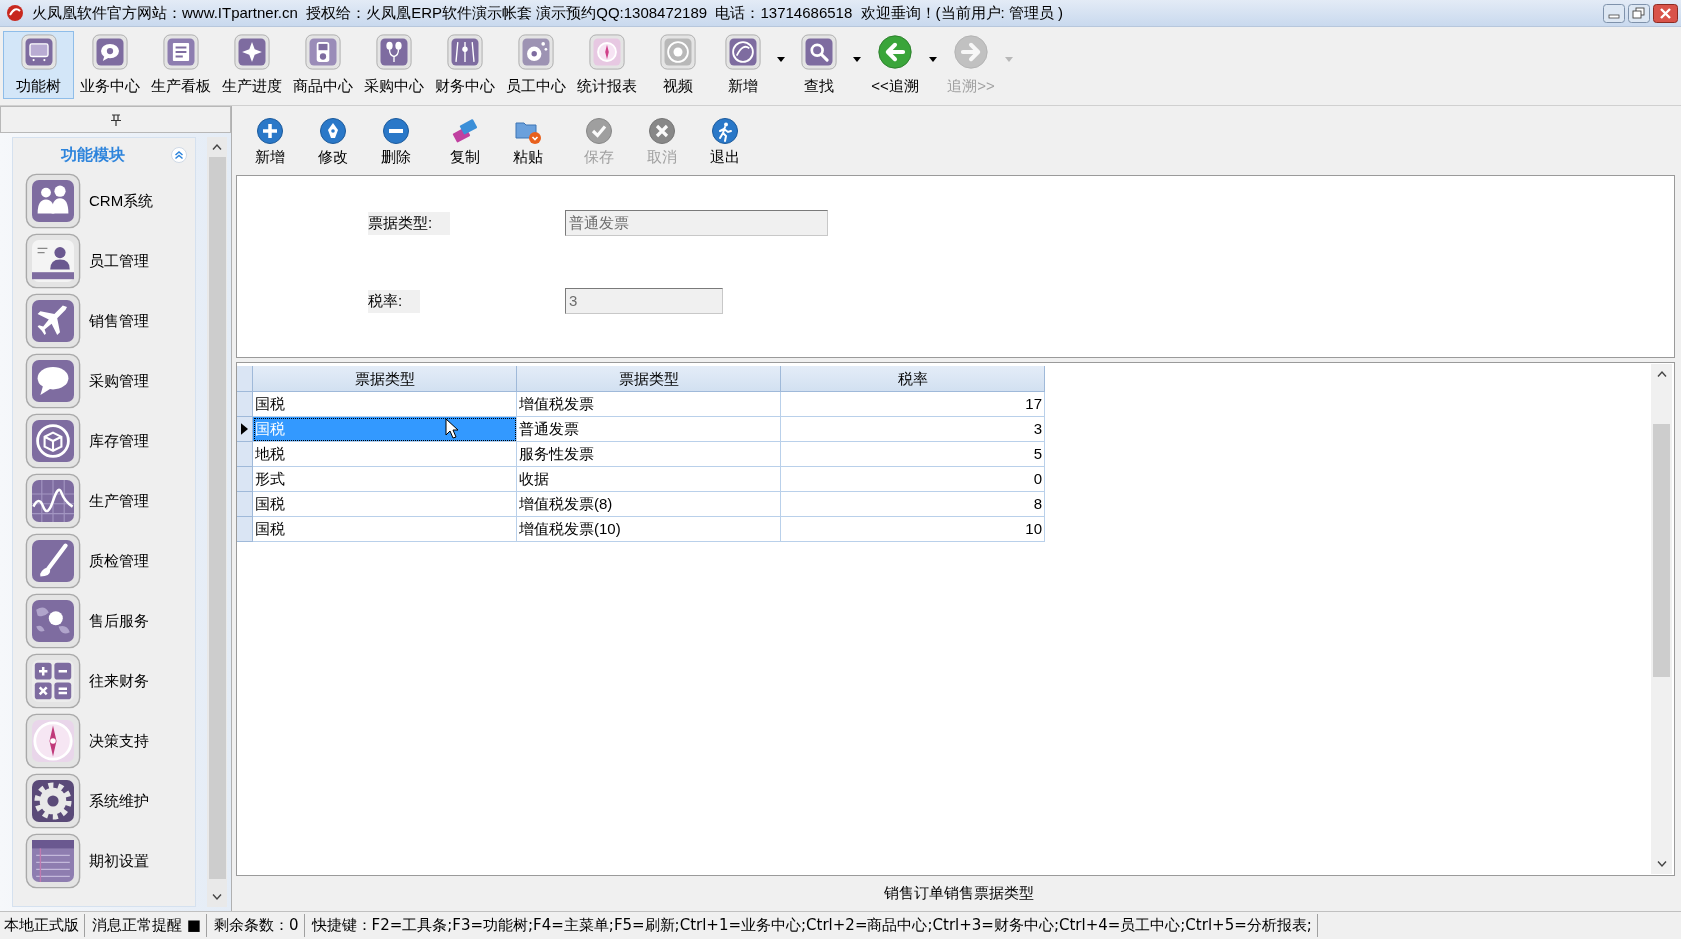 The image size is (1681, 939). Describe the element at coordinates (409, 223) in the screenshot. I see `field-label: 票据类型:` at that location.